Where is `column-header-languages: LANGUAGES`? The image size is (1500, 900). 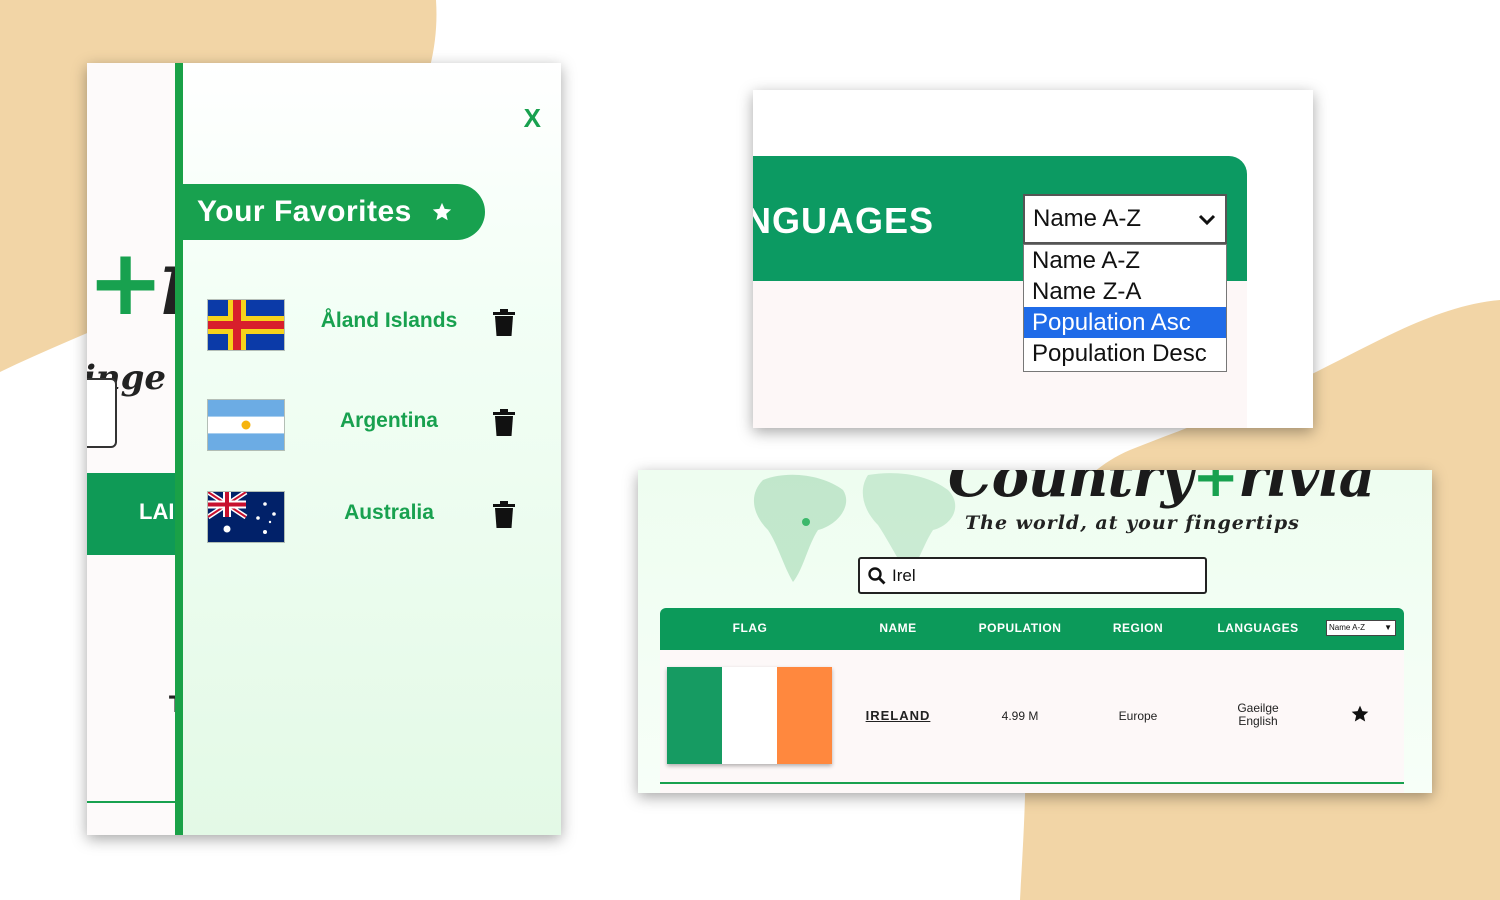 column-header-languages: LANGUAGES is located at coordinates (1258, 628).